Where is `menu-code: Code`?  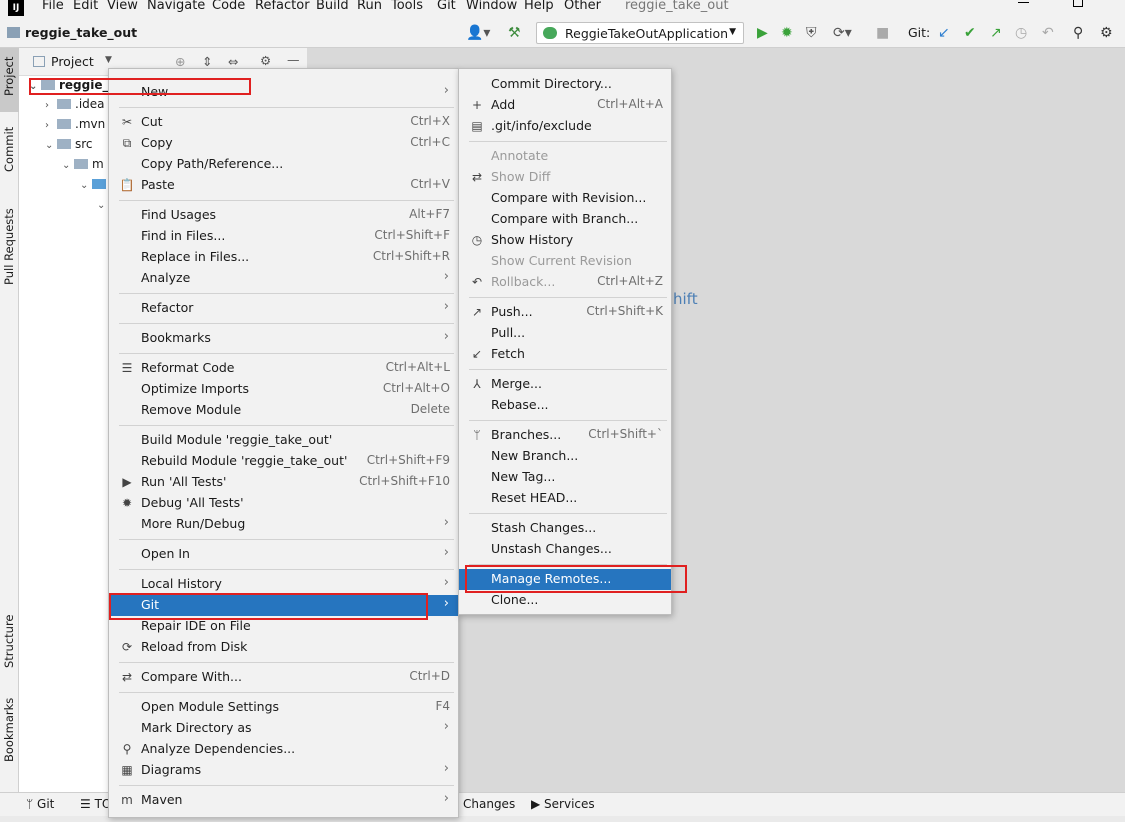
menu-code: Code is located at coordinates (228, 6).